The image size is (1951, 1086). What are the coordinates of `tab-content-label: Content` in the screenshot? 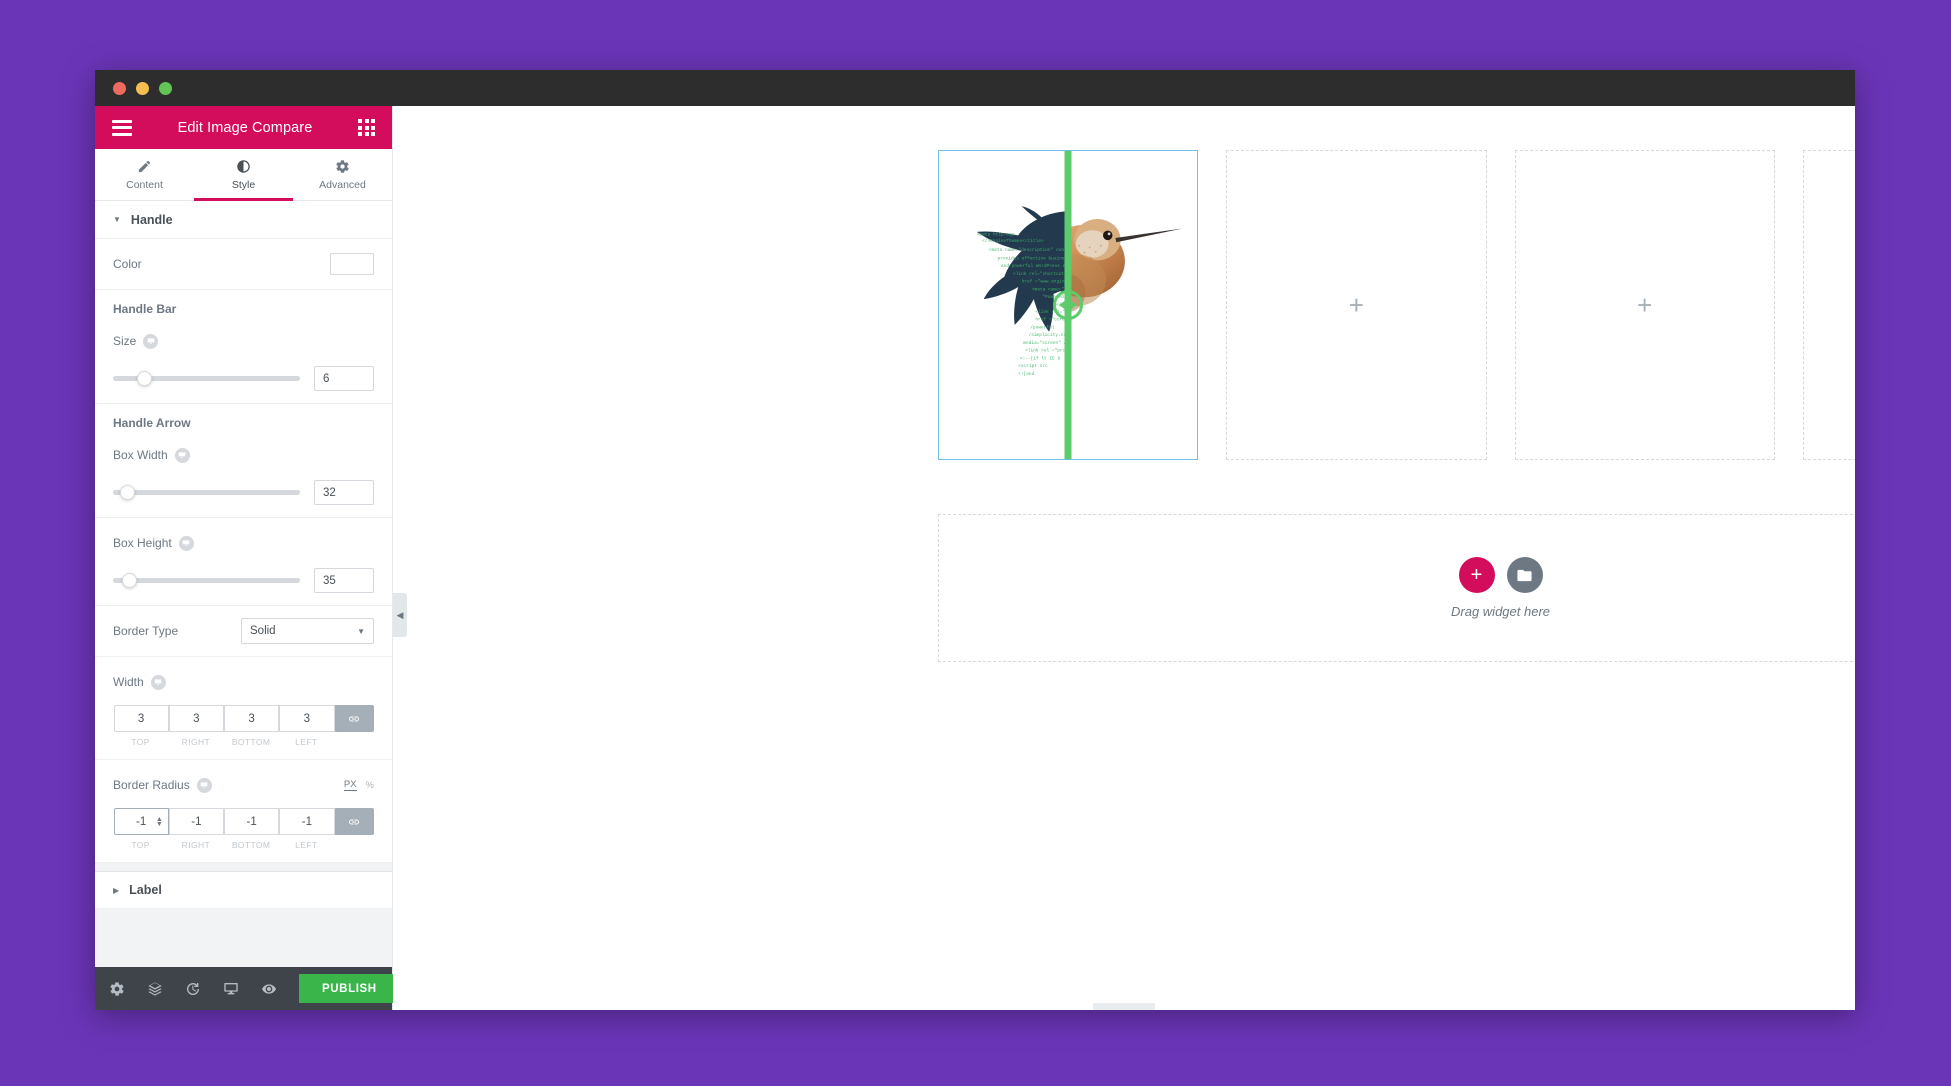 It's located at (144, 184).